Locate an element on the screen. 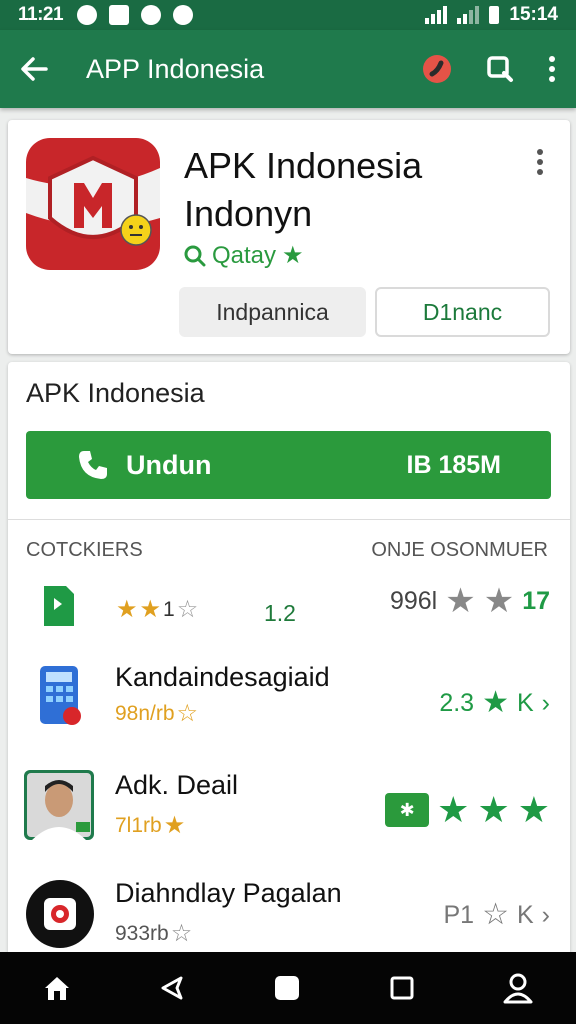  app-switch-icon is located at coordinates (287, 988).